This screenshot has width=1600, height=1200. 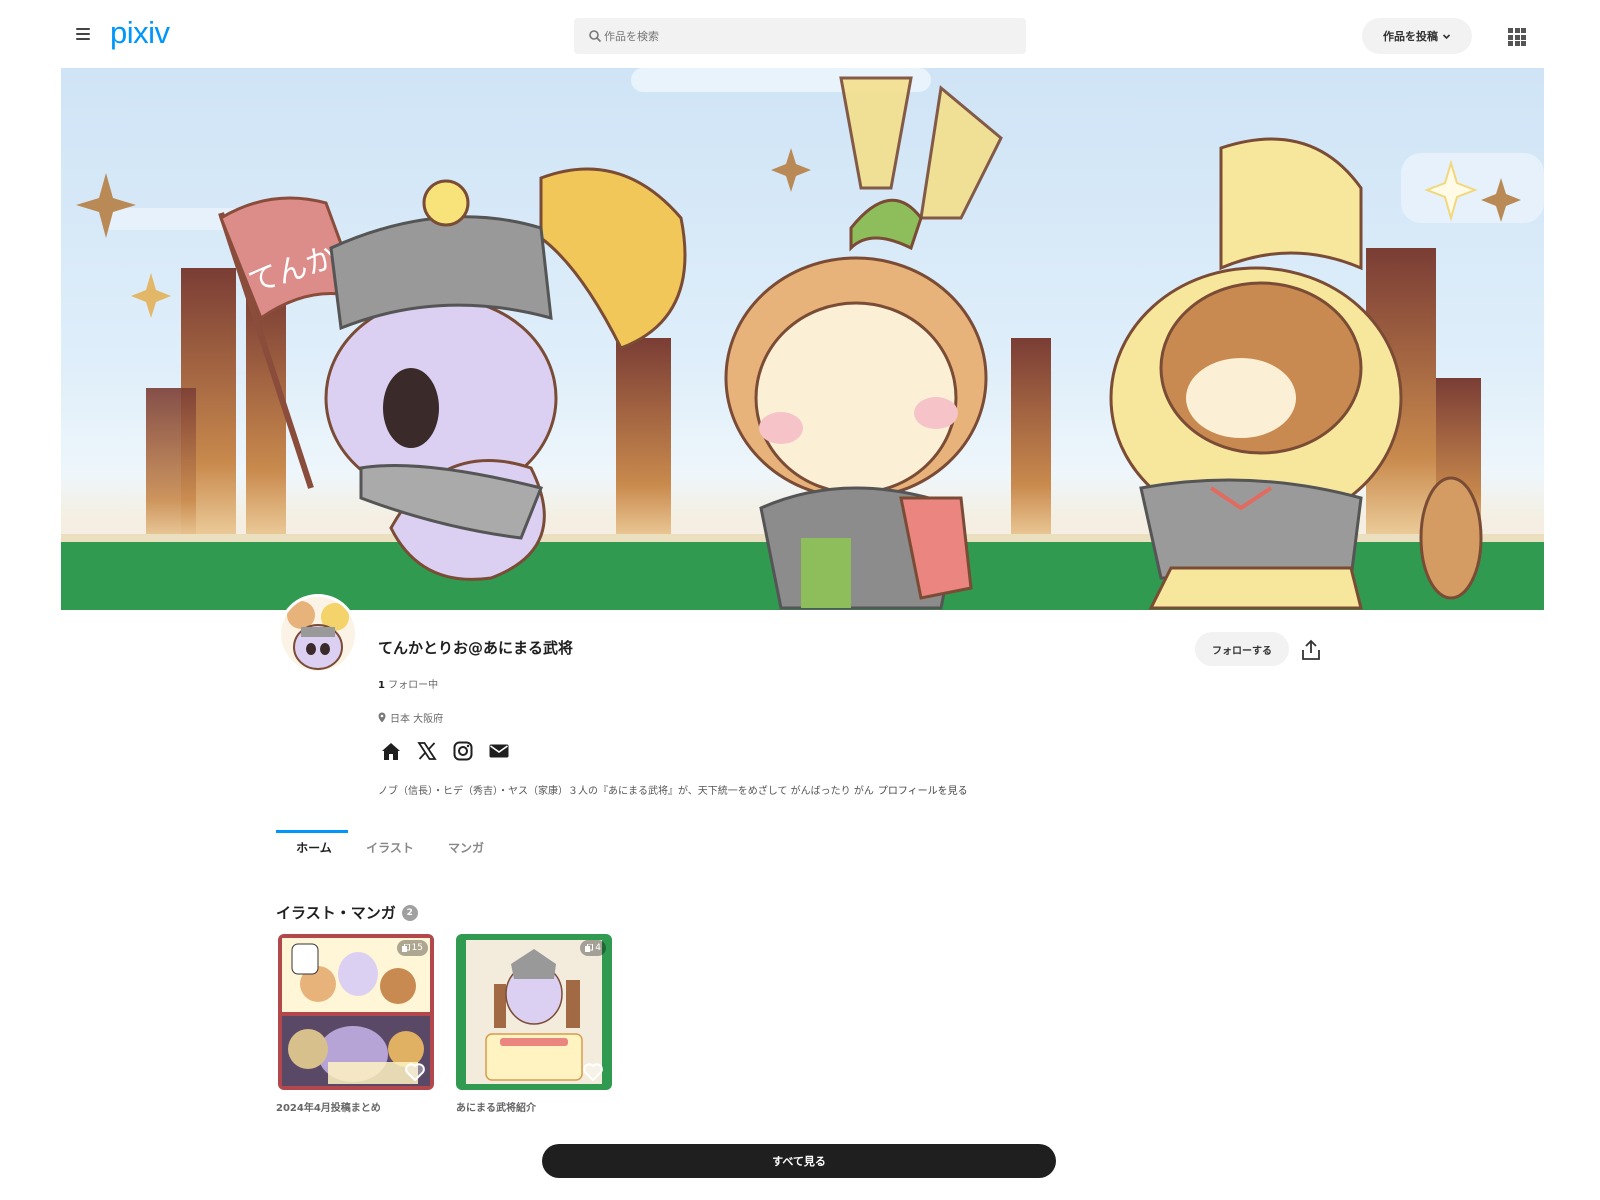 What do you see at coordinates (409, 912) in the screenshot?
I see `works-count-badge: 2` at bounding box center [409, 912].